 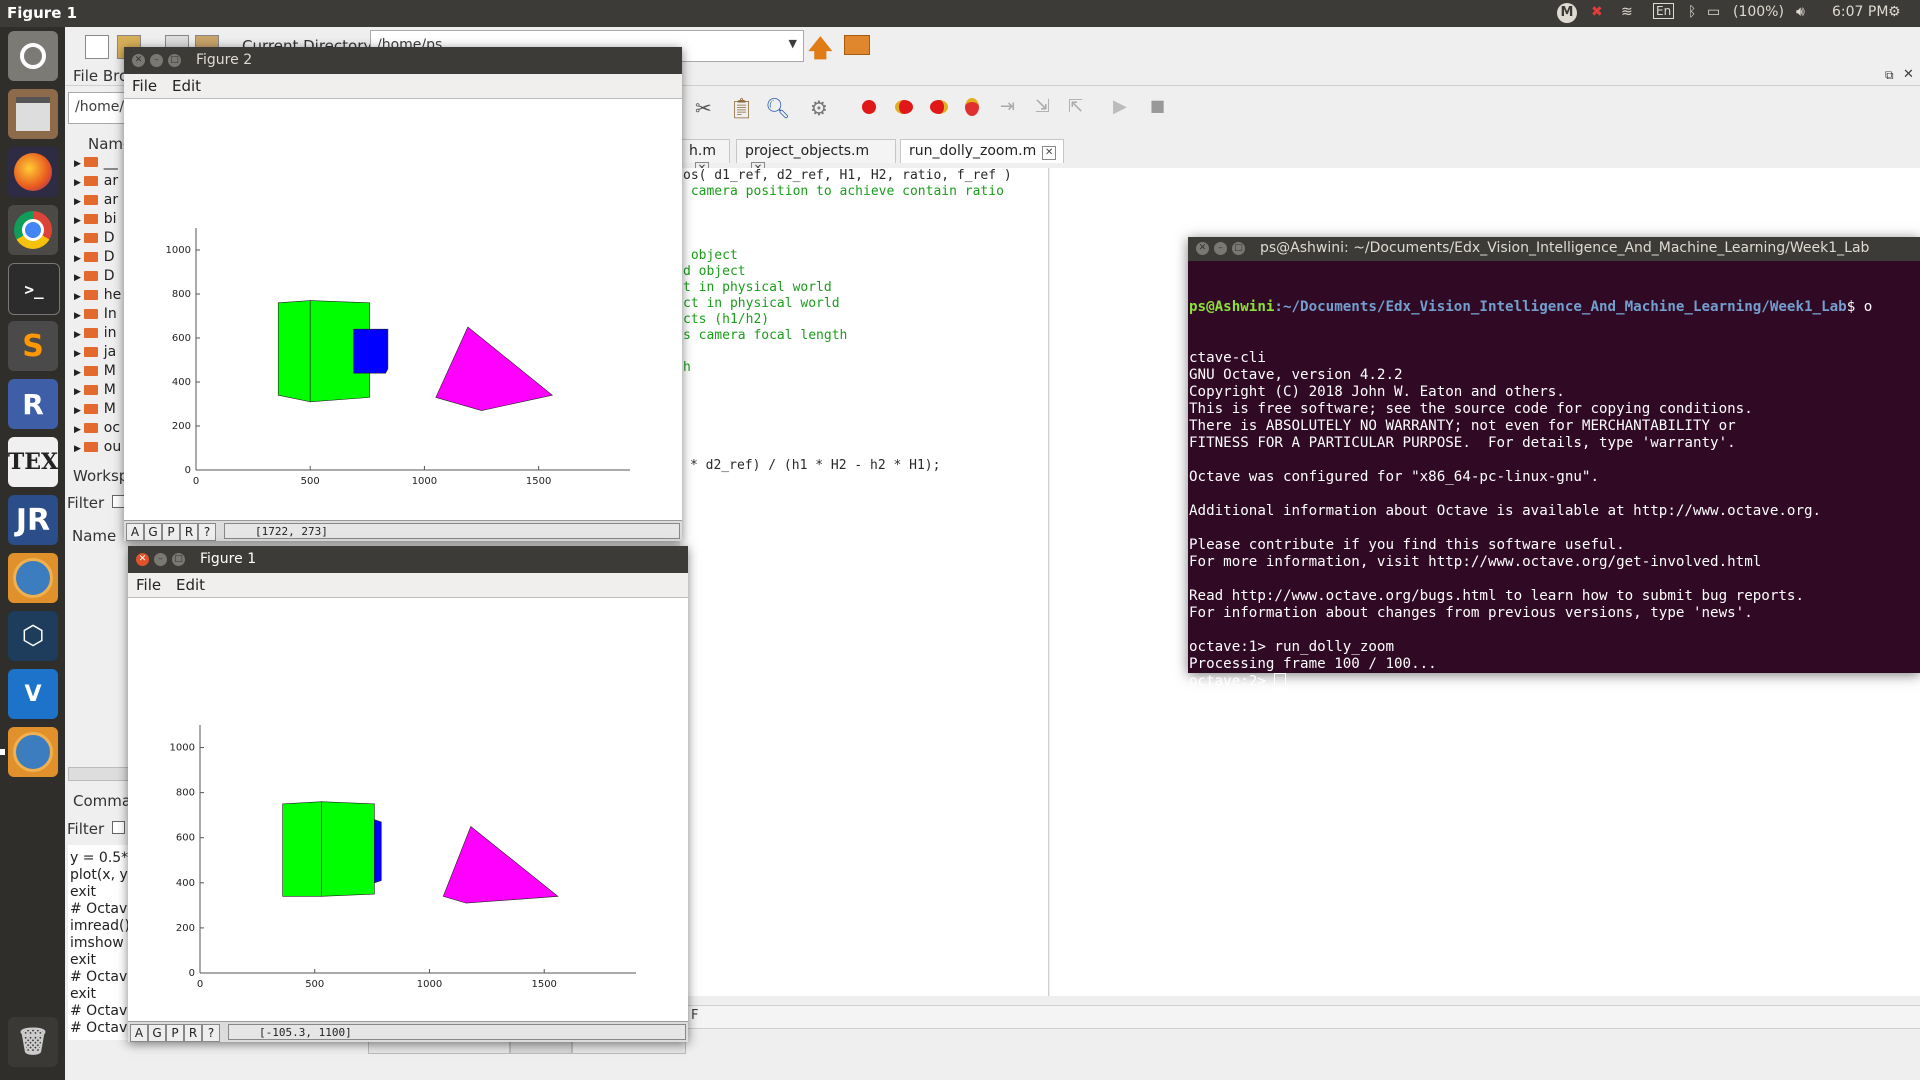 I want to click on volume-icon: 🔊︎, so click(x=1800, y=12).